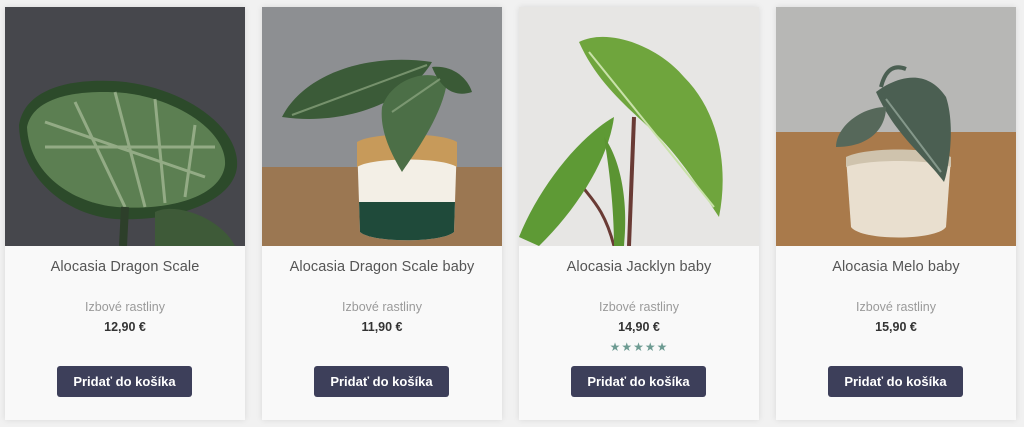 The image size is (1024, 427). Describe the element at coordinates (896, 267) in the screenshot. I see `product-title: Alocasia Melo baby` at that location.